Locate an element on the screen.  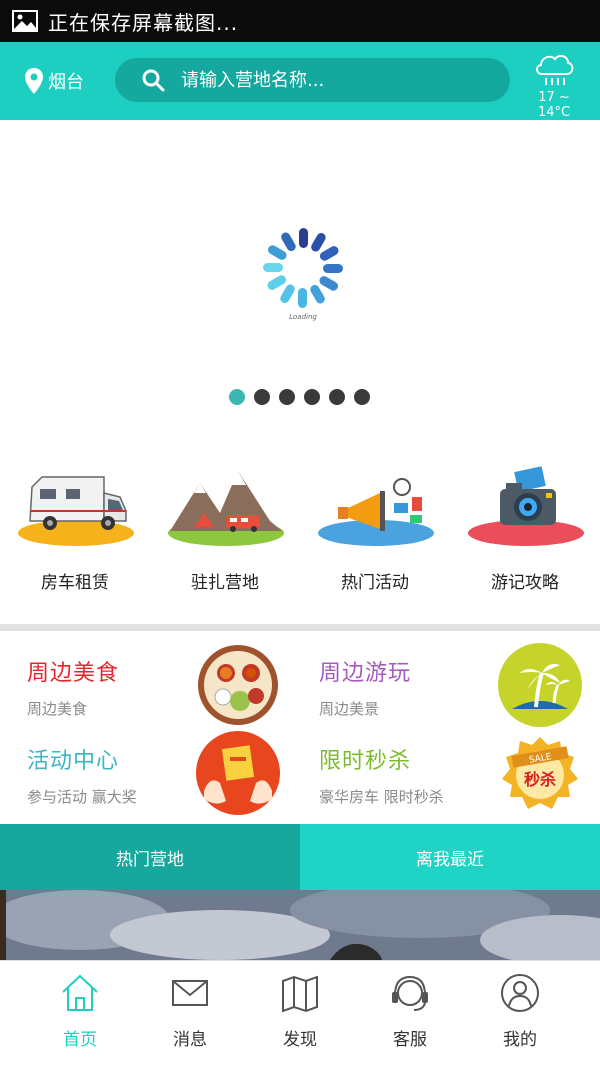
bottom-navigation: 首页 消息 发现 客服 我的 is located at coordinates (300, 1013).